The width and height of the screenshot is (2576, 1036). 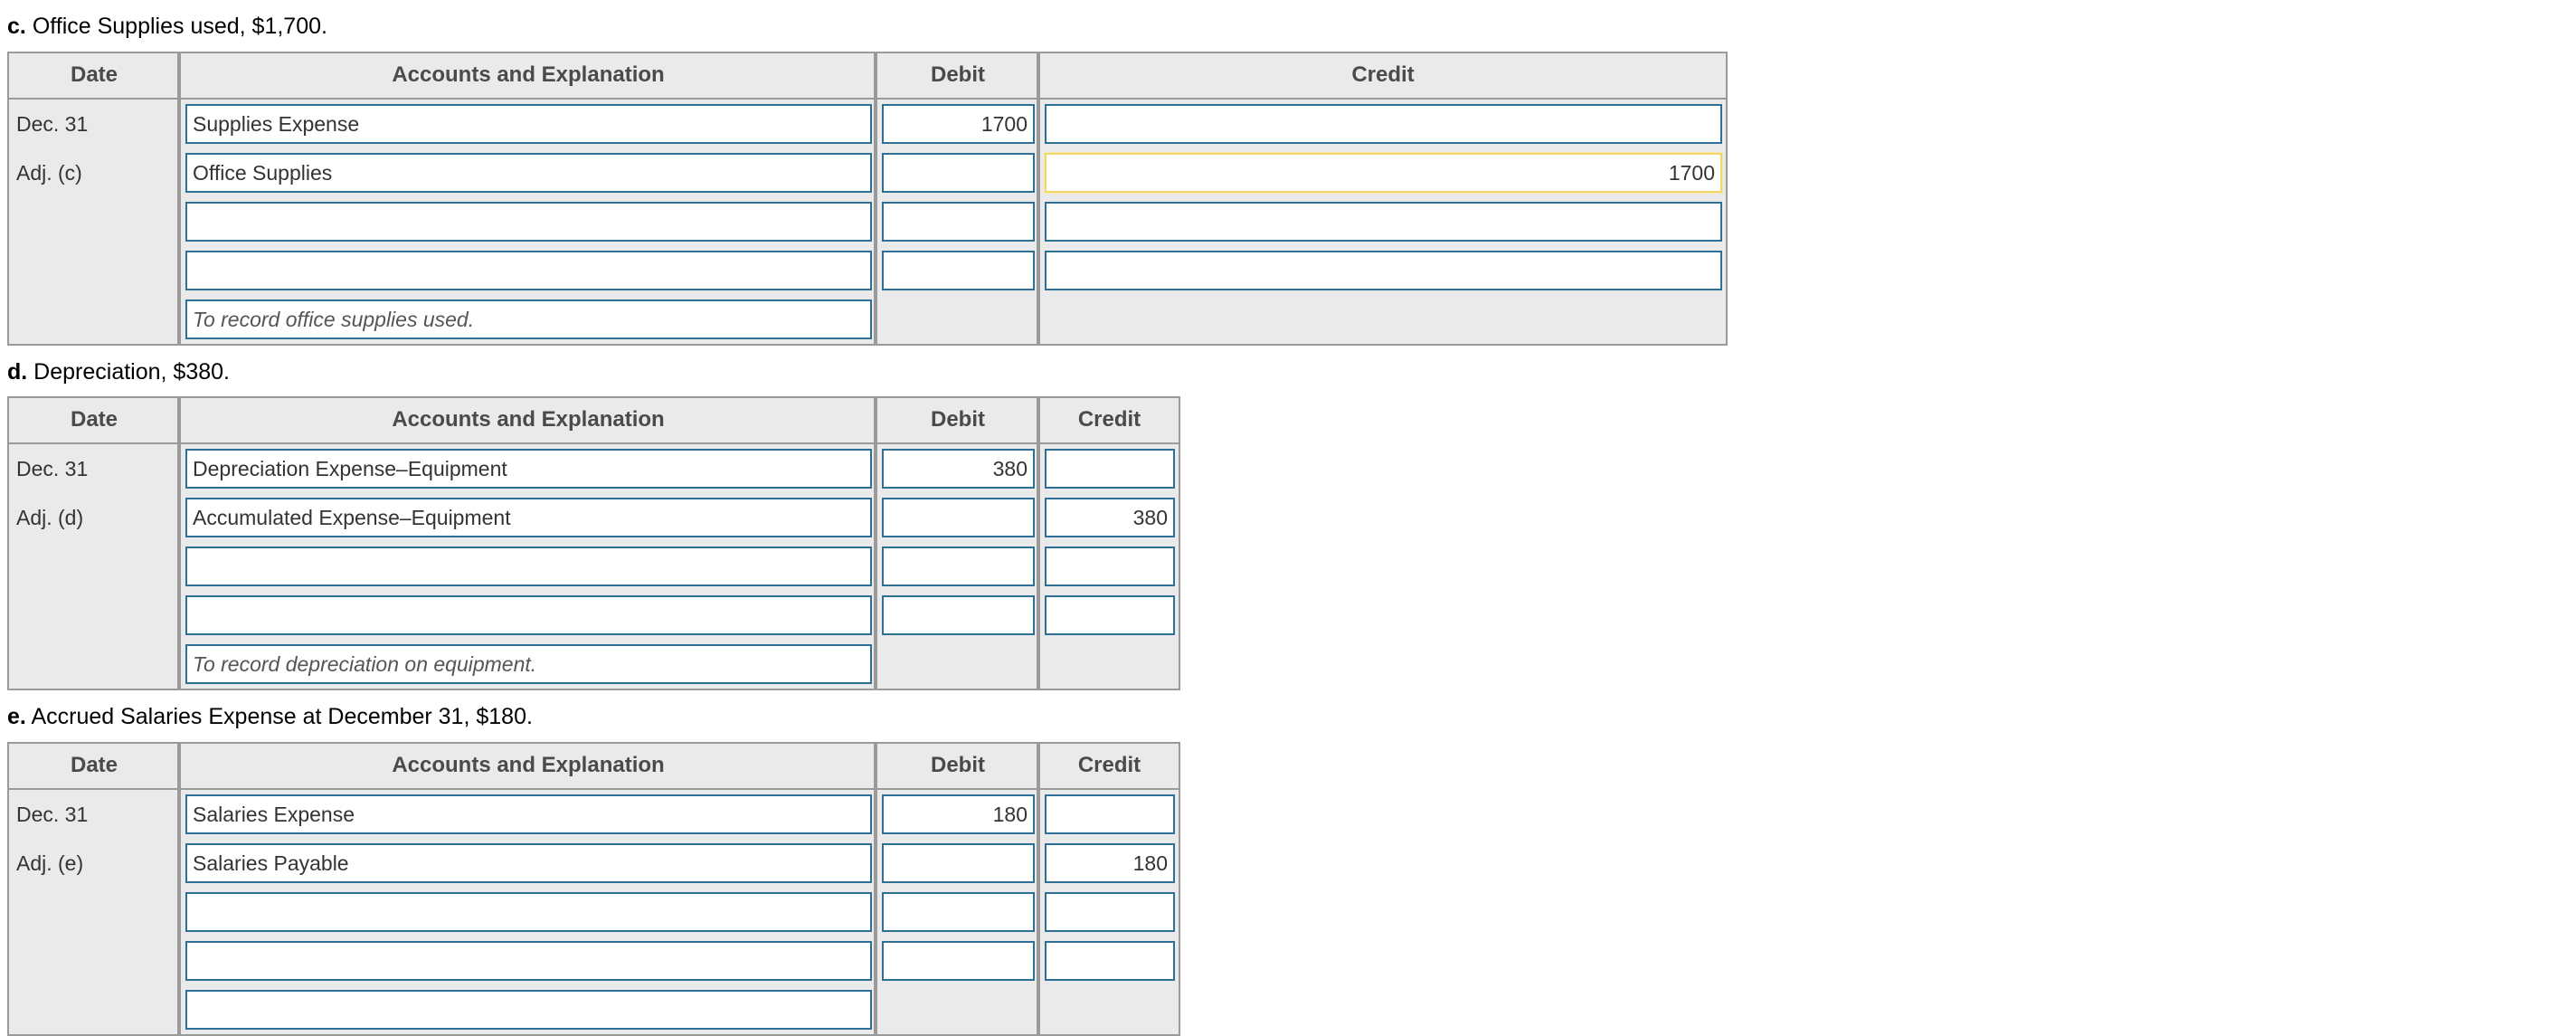 I want to click on credit-input: 380, so click(x=1110, y=517).